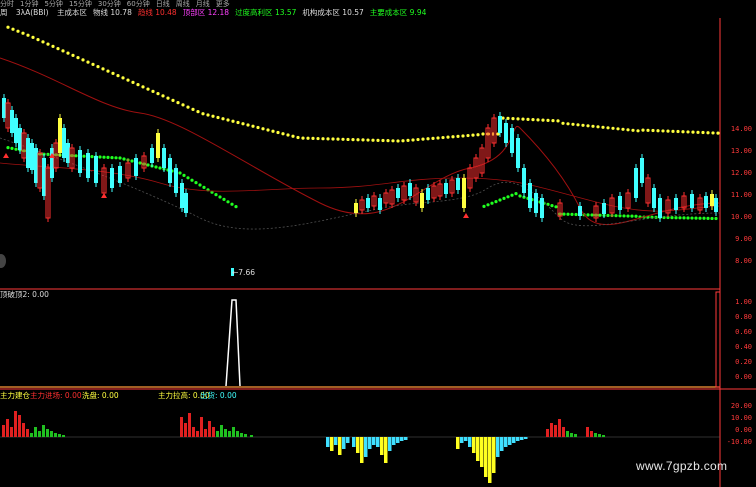 This screenshot has height=487, width=756. I want to click on flow-y-tick: 0.00, so click(743, 430).